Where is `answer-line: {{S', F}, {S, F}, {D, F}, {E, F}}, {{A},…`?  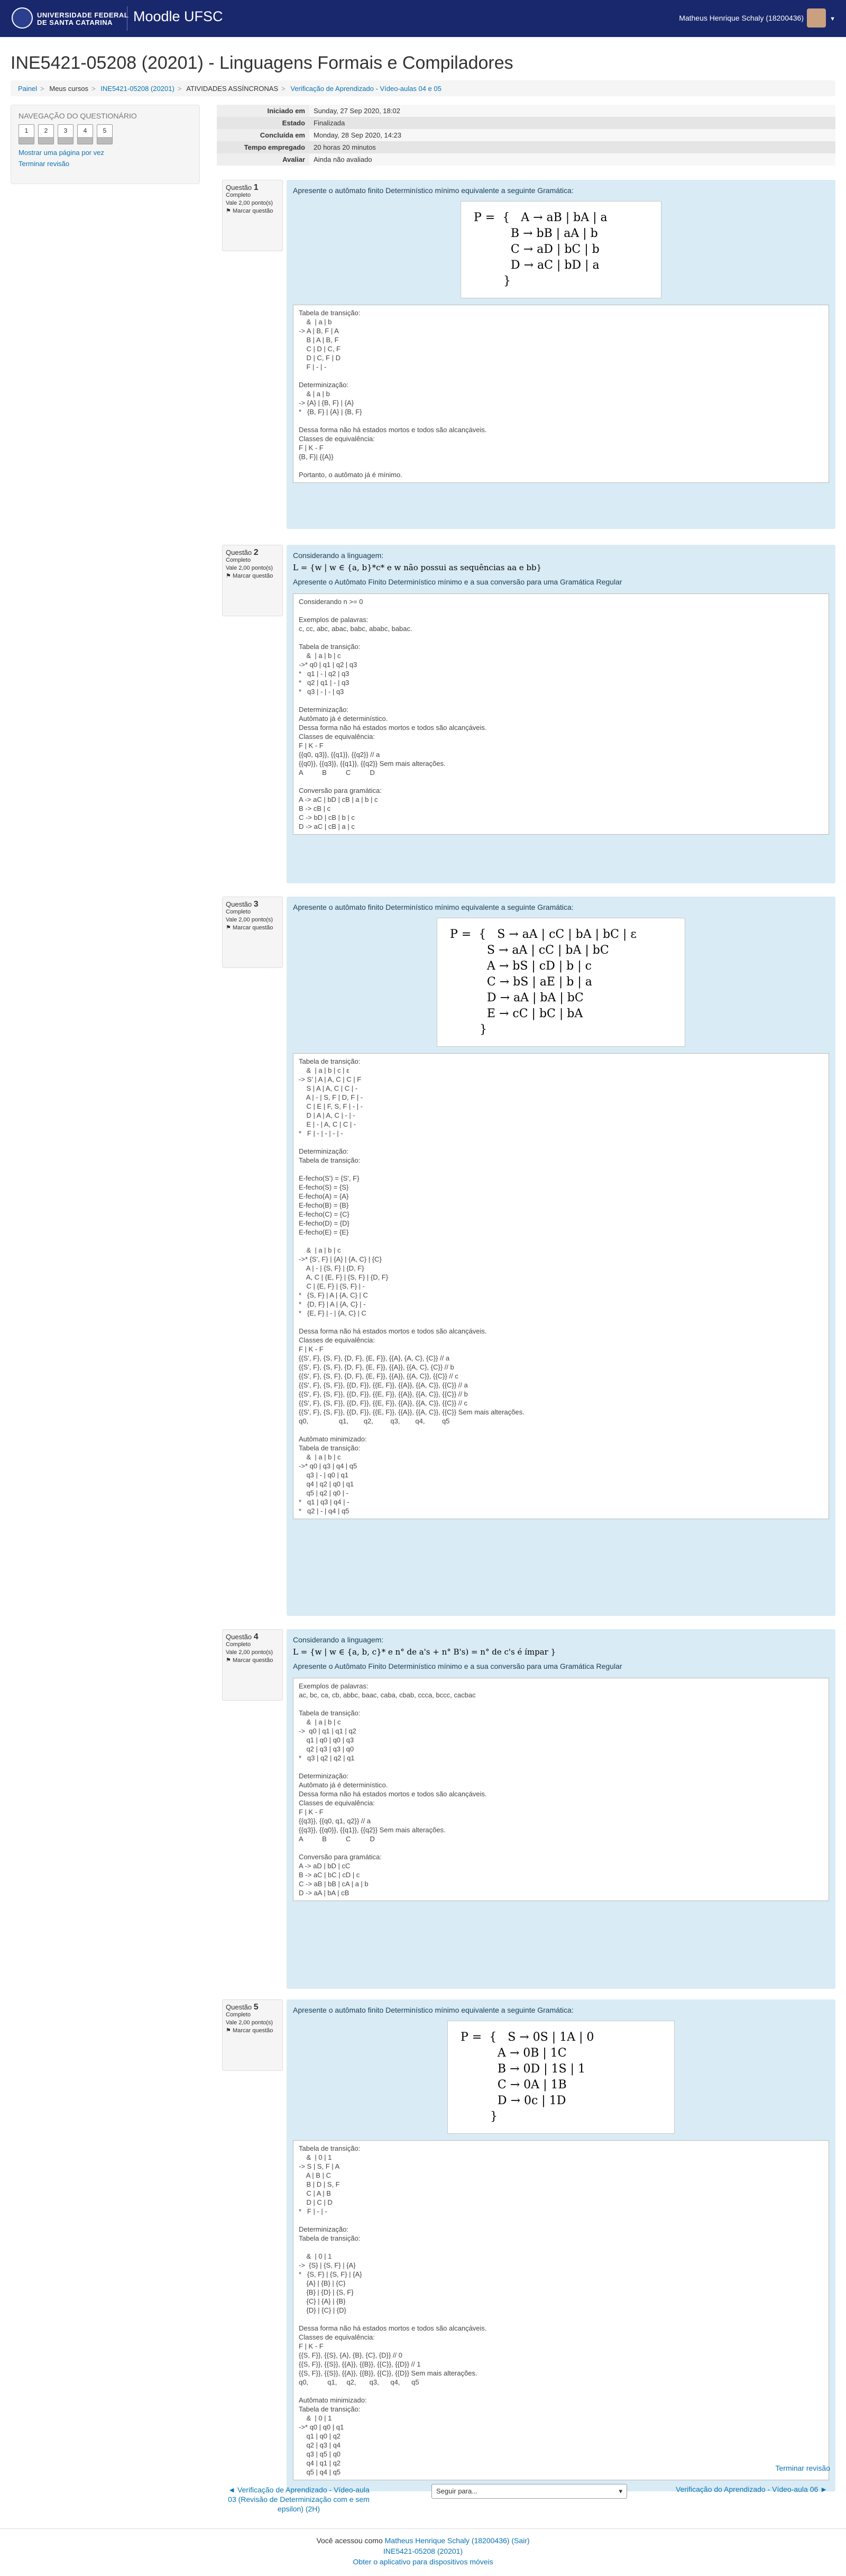 answer-line: {{S', F}, {S, F}, {D, F}, {E, F}}, {{A},… is located at coordinates (375, 1358).